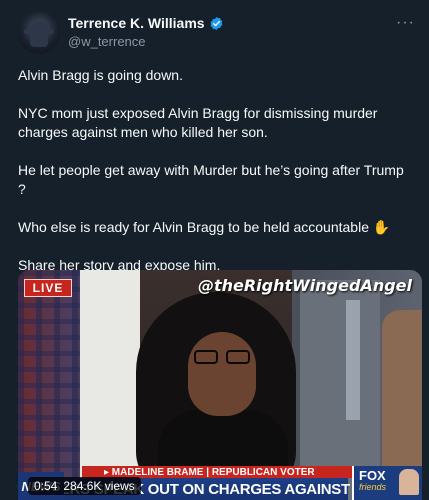  I want to click on speaker-face, so click(222, 374).